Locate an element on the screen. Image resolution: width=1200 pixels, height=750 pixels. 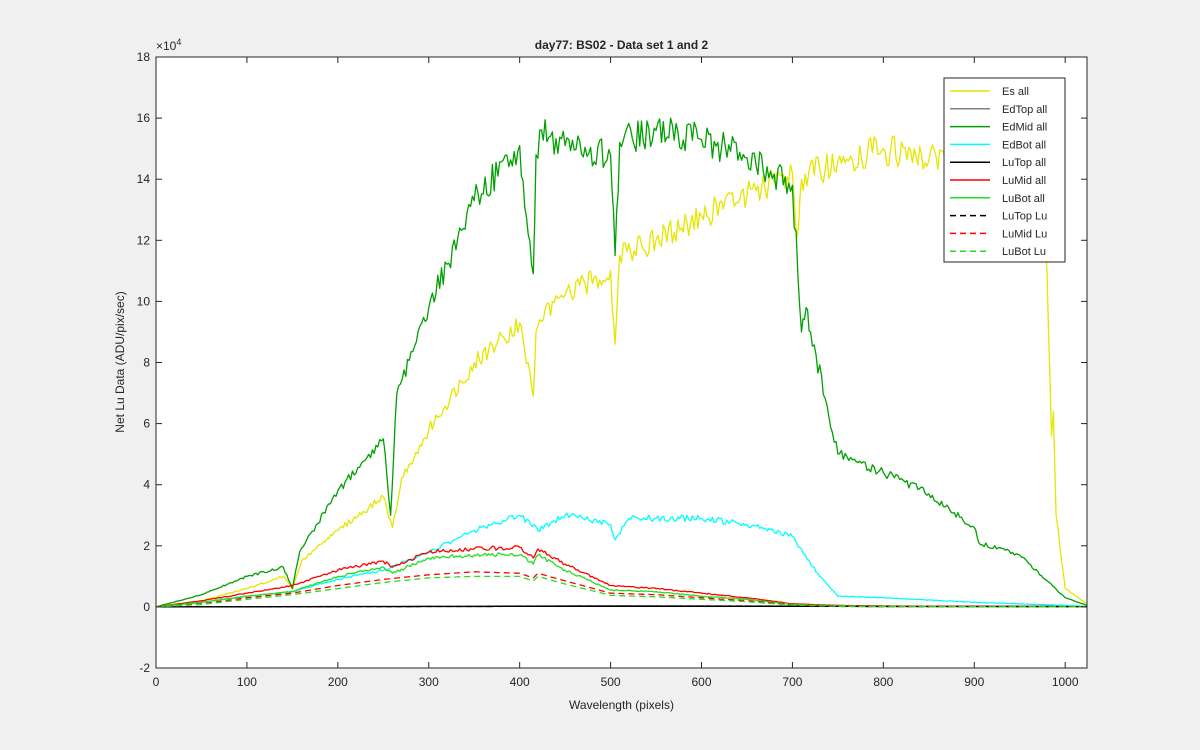
legend-label-7: LuTop Lu is located at coordinates (1024, 217).